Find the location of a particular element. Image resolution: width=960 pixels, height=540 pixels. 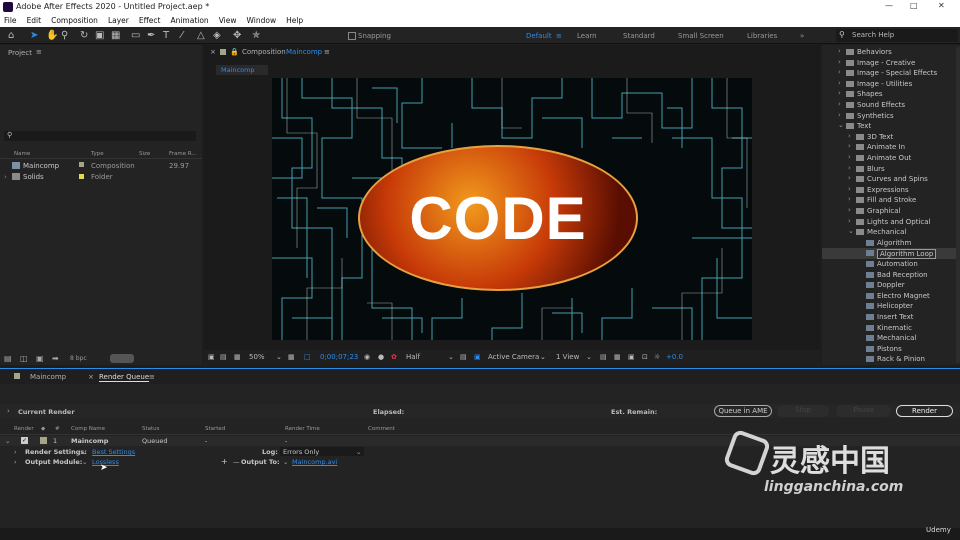

tag-icon: ◆ is located at coordinates (43, 429).